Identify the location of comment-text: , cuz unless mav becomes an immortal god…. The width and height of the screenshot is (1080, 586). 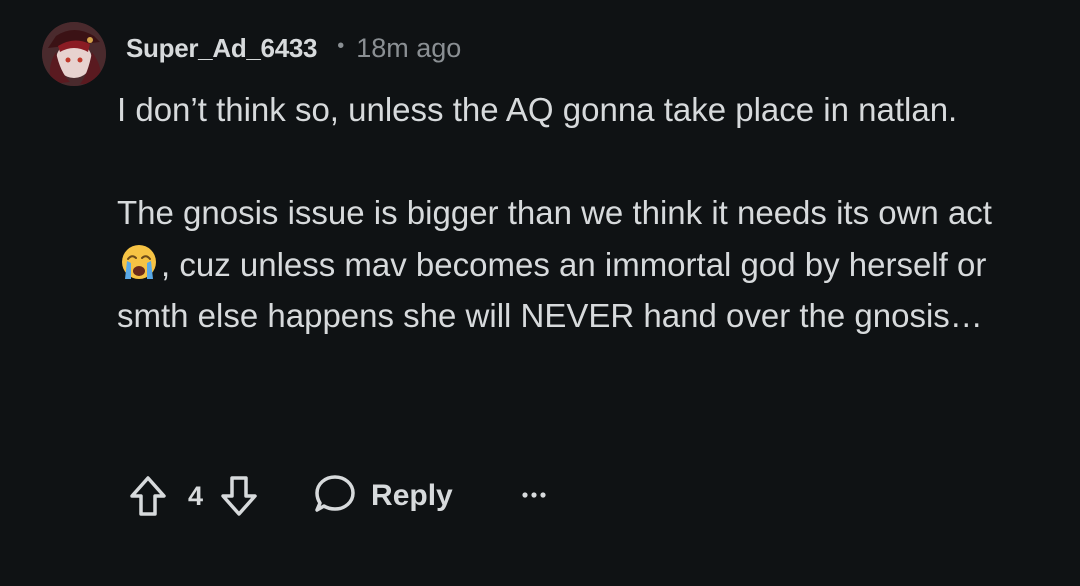
(552, 290).